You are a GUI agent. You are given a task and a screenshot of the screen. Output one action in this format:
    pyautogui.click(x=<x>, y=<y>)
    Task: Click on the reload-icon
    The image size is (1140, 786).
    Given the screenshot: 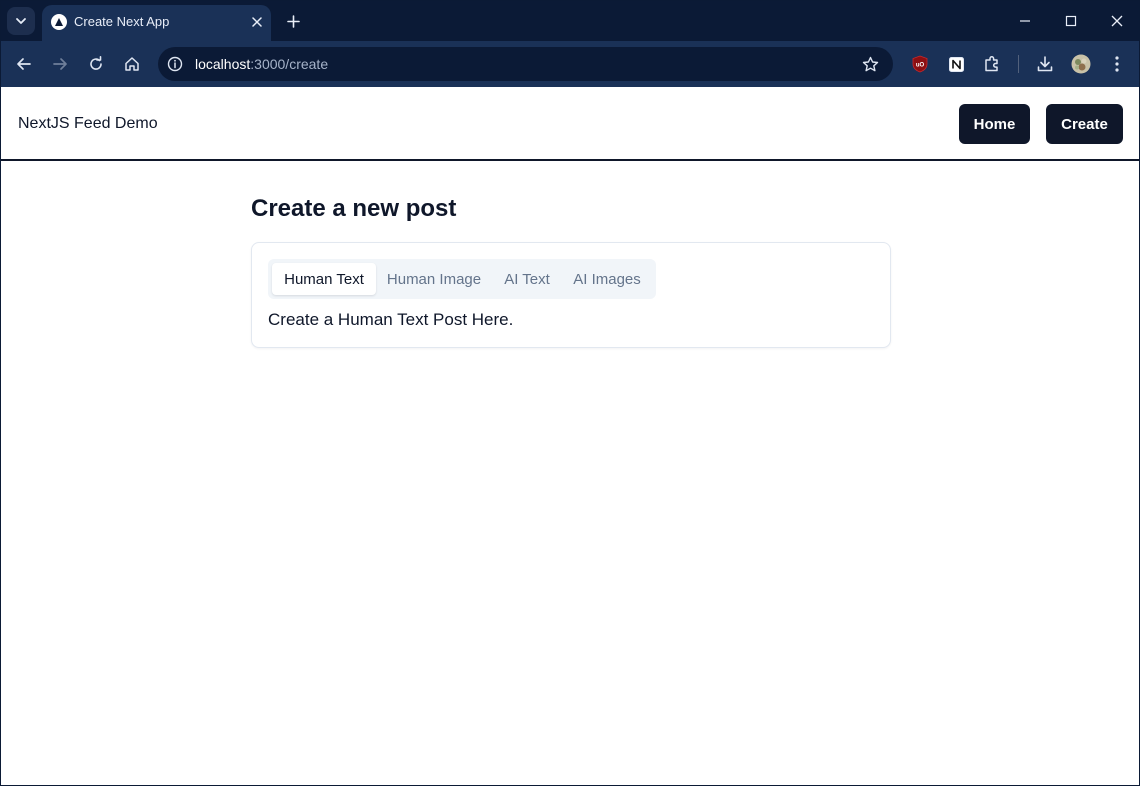 What is the action you would take?
    pyautogui.click(x=96, y=63)
    